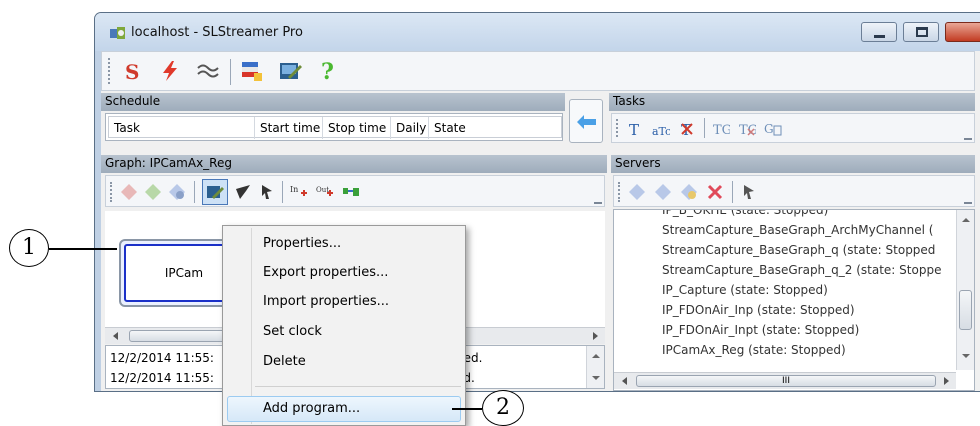 The height and width of the screenshot is (426, 980). Describe the element at coordinates (807, 310) in the screenshot. I see `server-item: IP_FDOnAir_Inp (state: Stopped)` at that location.